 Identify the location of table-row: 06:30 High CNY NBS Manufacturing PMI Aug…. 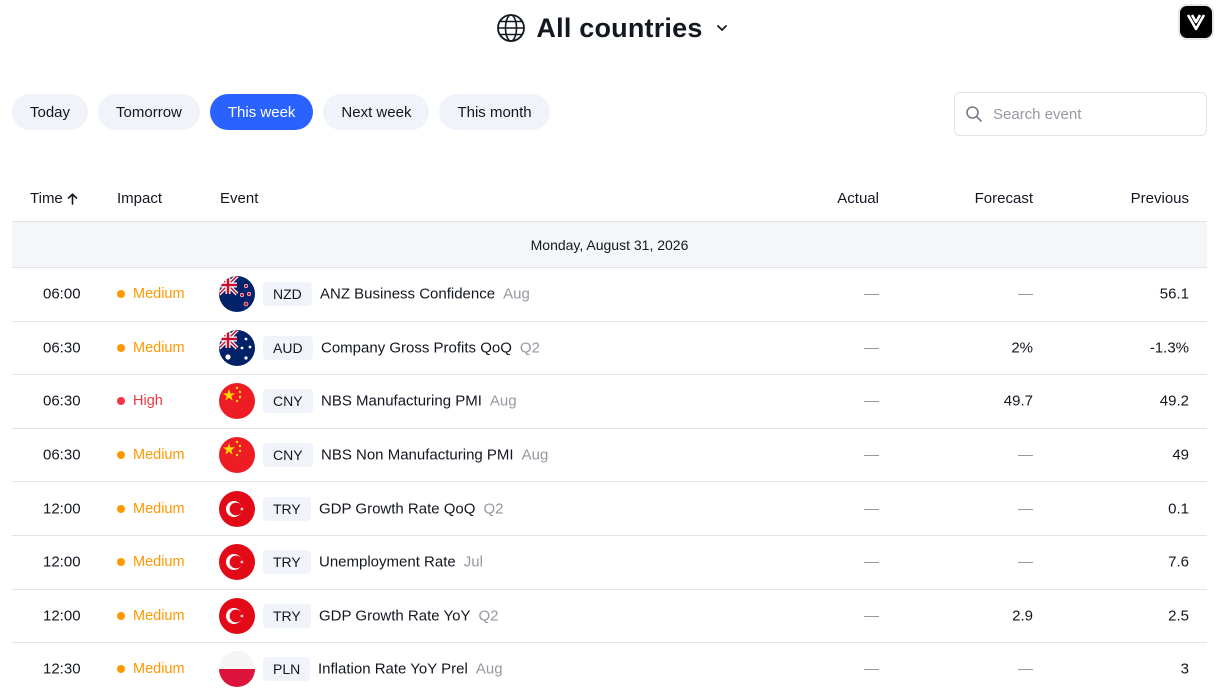
(609, 402).